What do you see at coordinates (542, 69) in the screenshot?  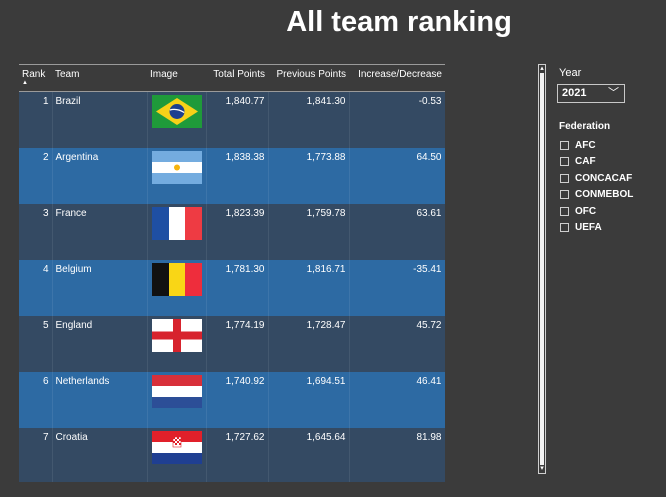 I see `scroll-up-arrow-icon: ▴` at bounding box center [542, 69].